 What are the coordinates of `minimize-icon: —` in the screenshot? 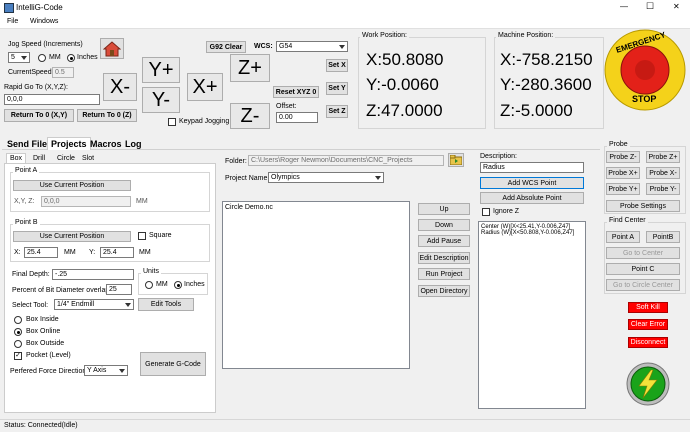 It's located at (624, 6).